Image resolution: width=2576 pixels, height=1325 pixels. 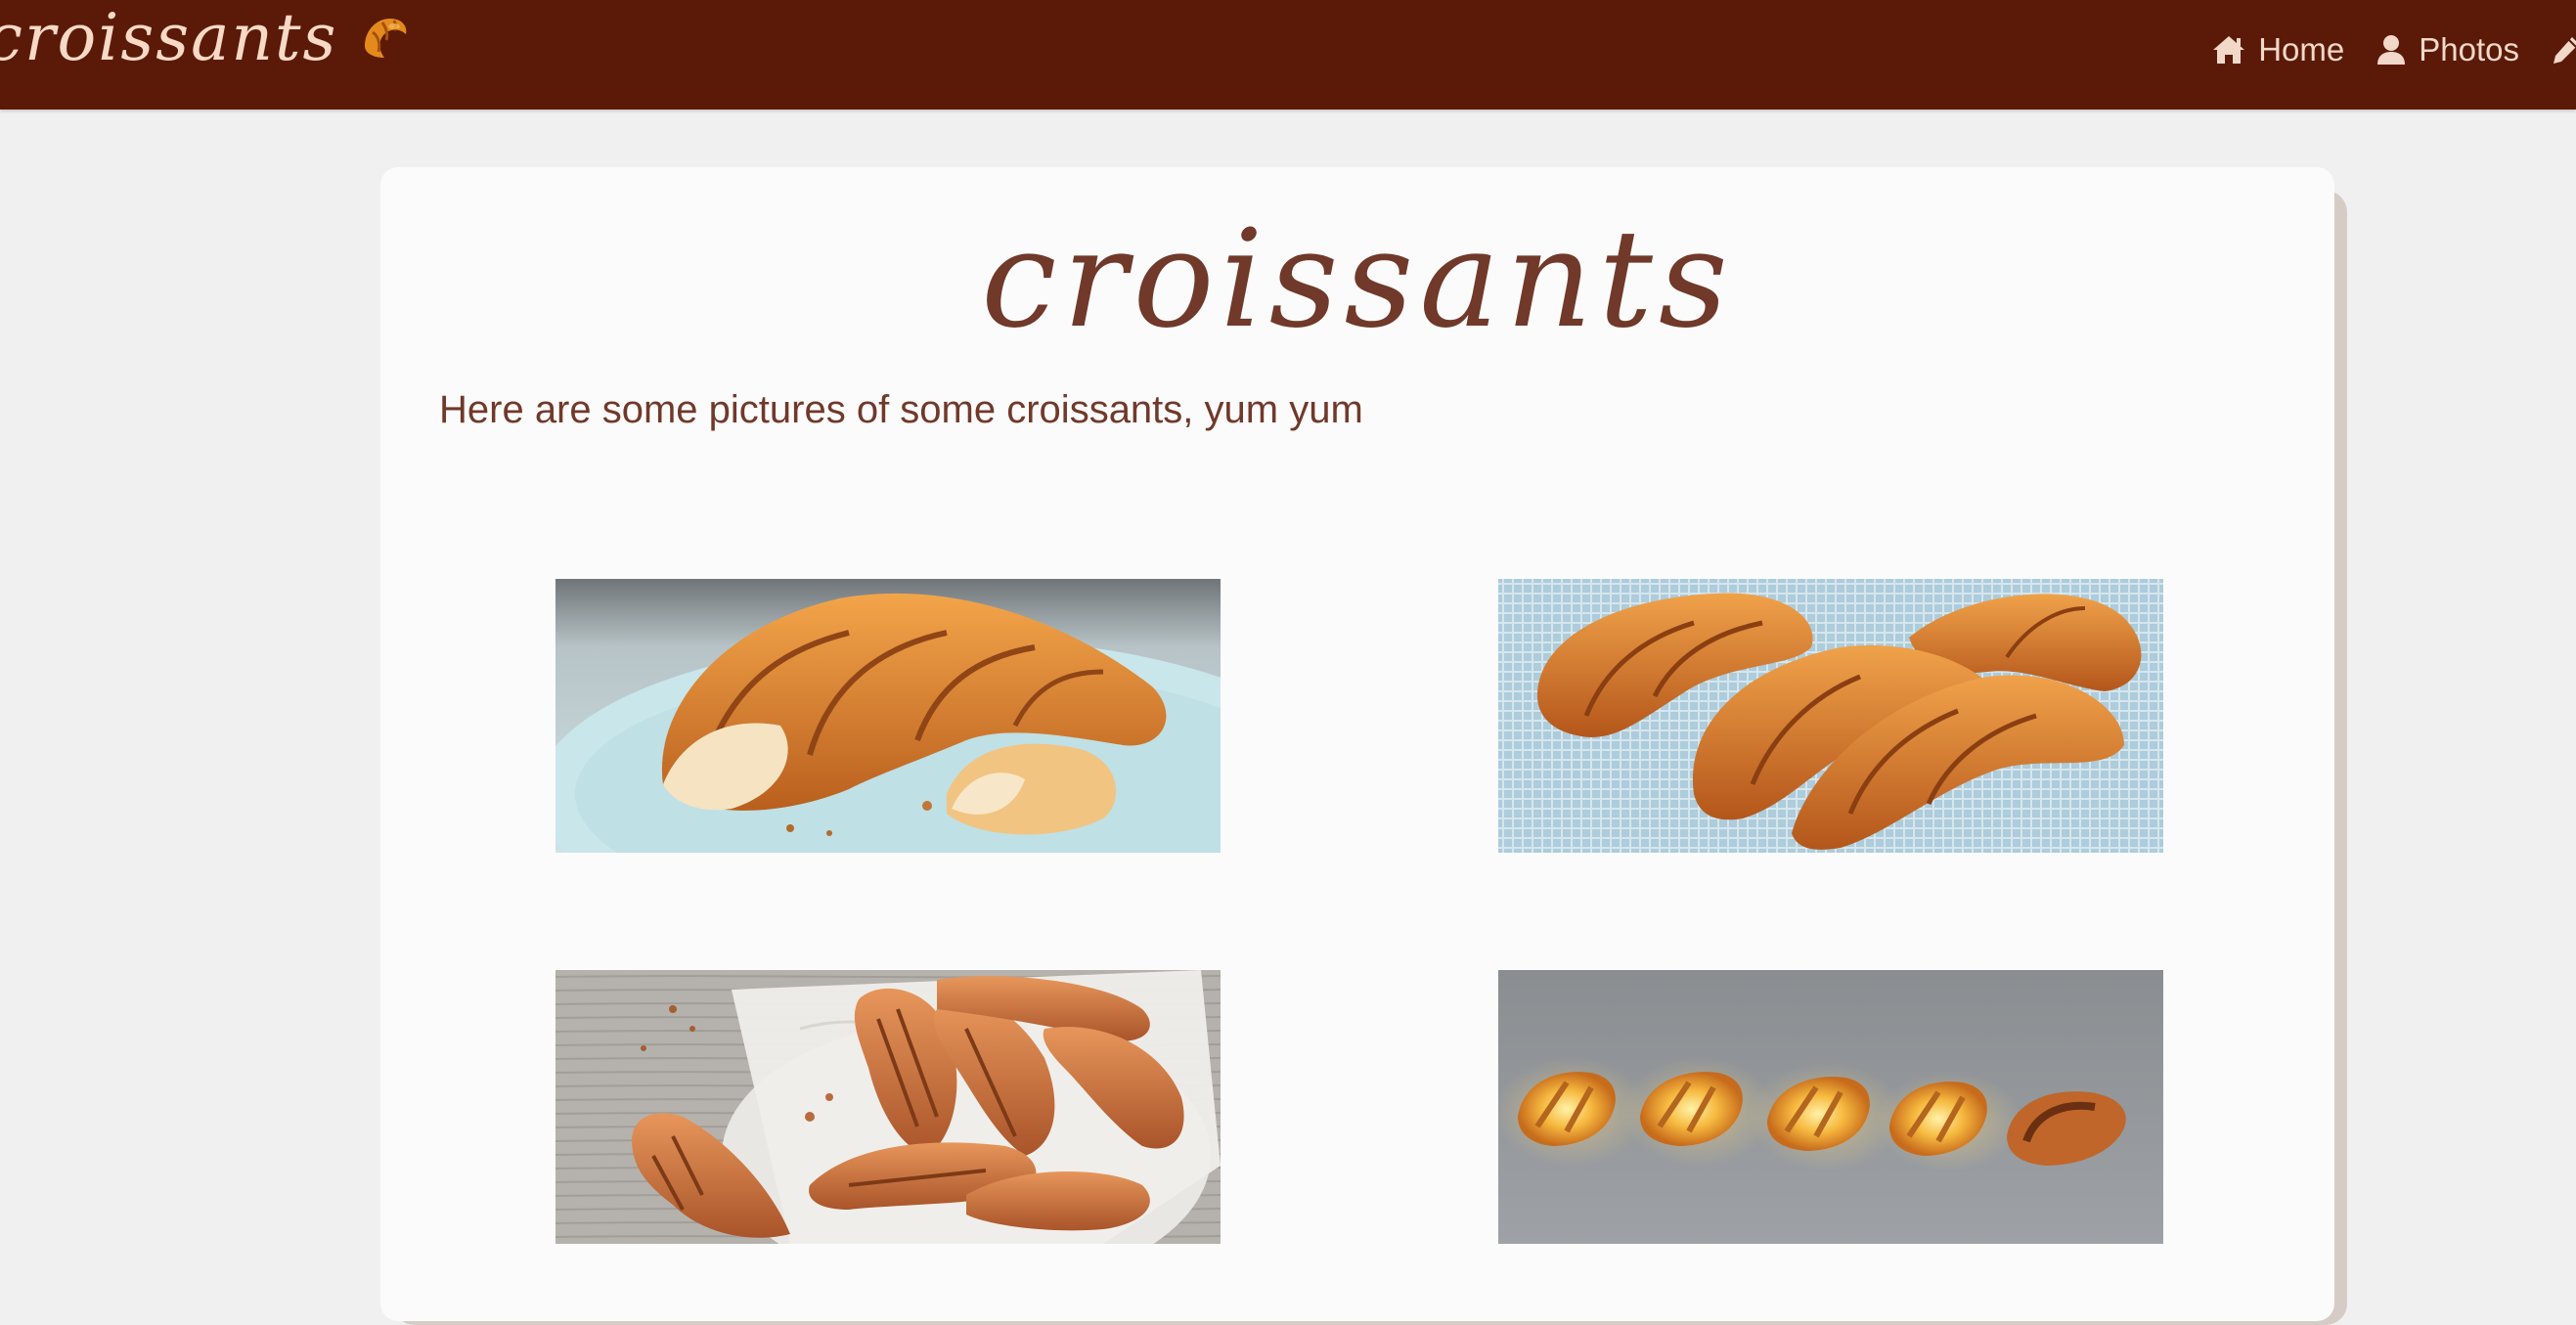 I want to click on page-title: croissants, so click(x=1357, y=279).